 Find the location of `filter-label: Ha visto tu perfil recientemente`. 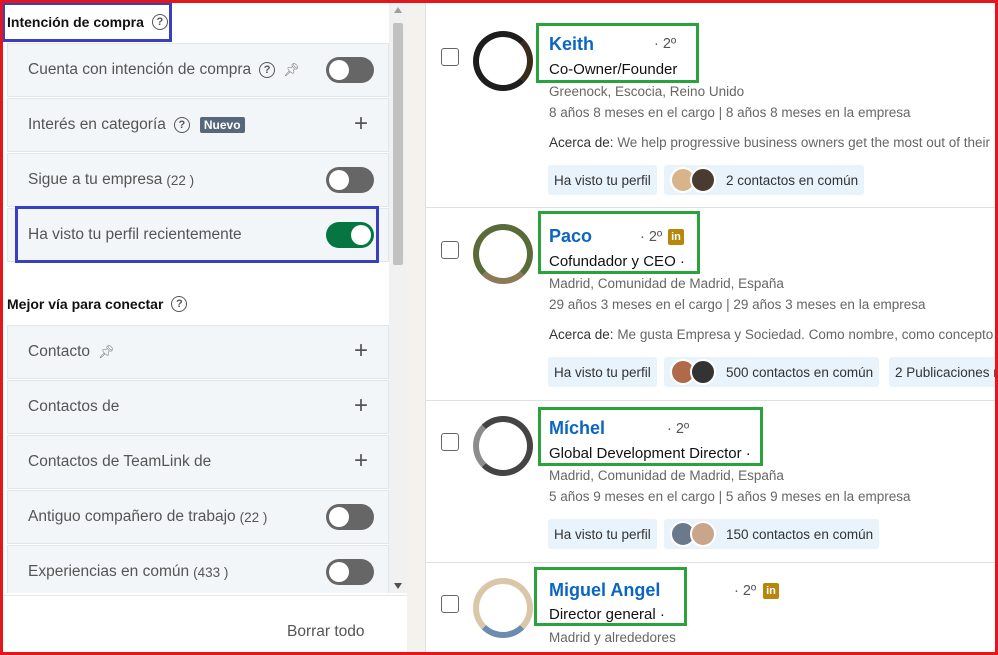

filter-label: Ha visto tu perfil recientemente is located at coordinates (135, 234).